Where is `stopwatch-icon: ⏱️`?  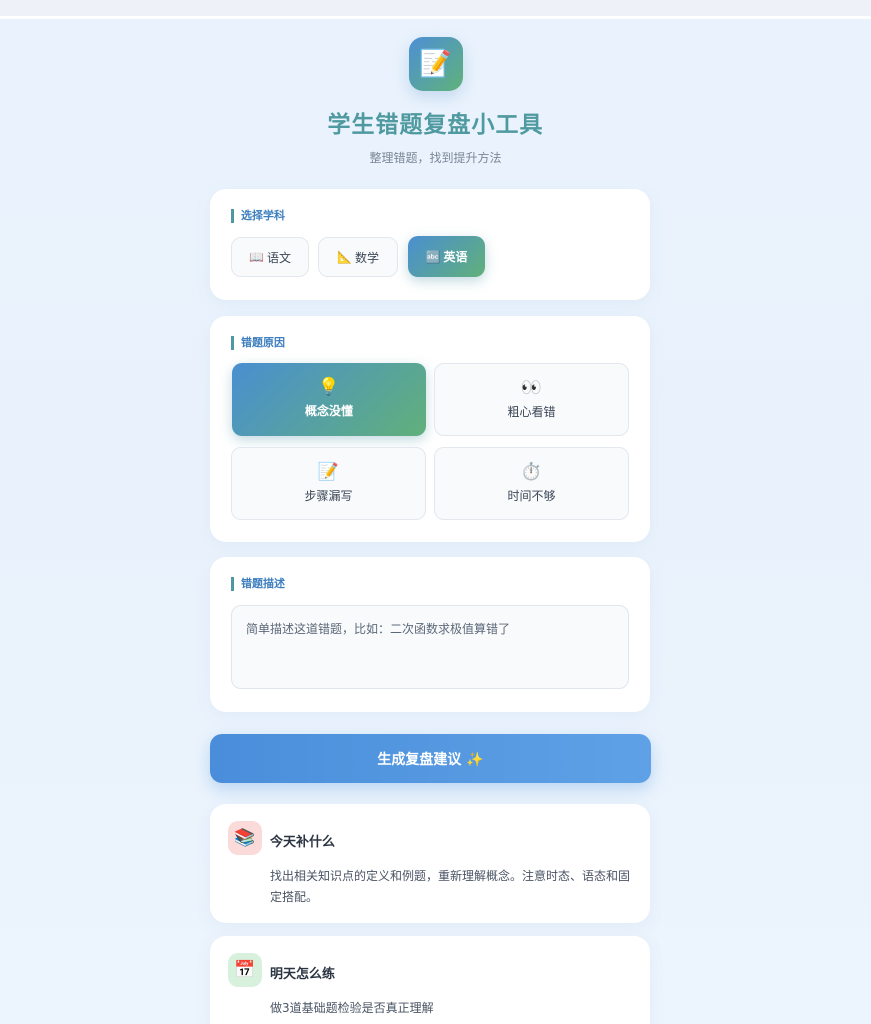
stopwatch-icon: ⏱️ is located at coordinates (531, 472).